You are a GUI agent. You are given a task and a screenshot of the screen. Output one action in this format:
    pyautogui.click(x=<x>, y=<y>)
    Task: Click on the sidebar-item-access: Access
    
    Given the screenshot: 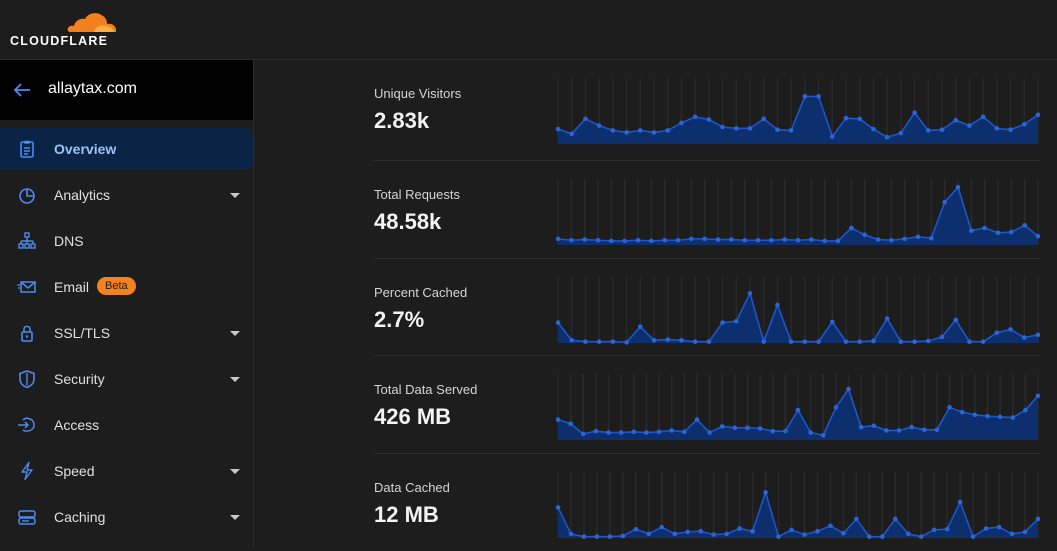 What is the action you would take?
    pyautogui.click(x=126, y=425)
    